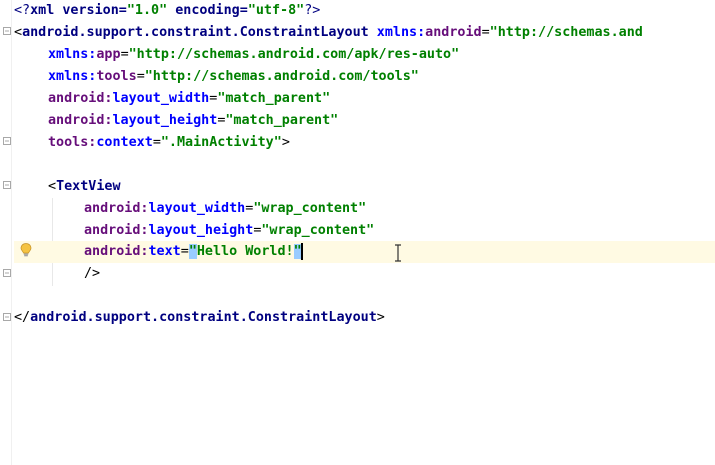 The width and height of the screenshot is (715, 465). Describe the element at coordinates (124, 142) in the screenshot. I see `attr-name: context` at that location.